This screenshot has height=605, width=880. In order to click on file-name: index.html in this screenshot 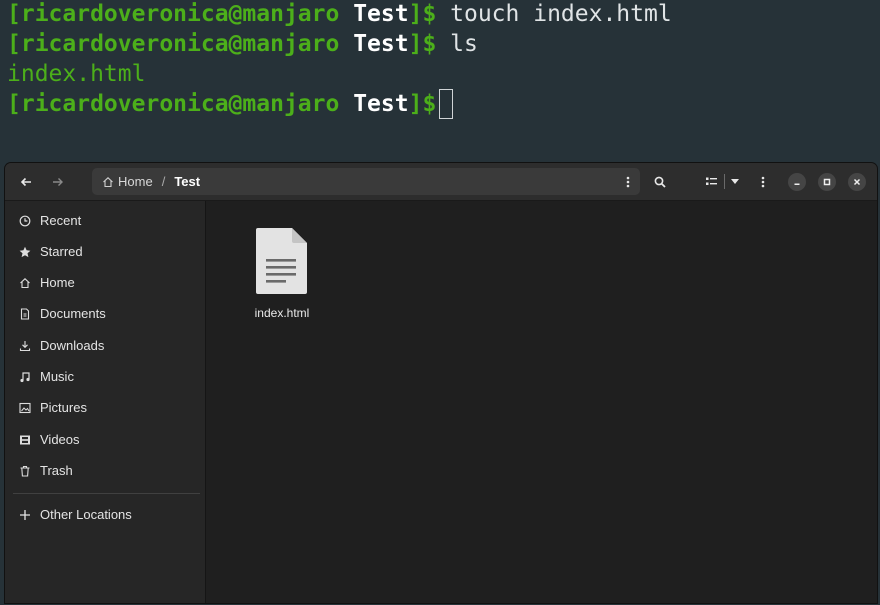, I will do `click(282, 313)`.